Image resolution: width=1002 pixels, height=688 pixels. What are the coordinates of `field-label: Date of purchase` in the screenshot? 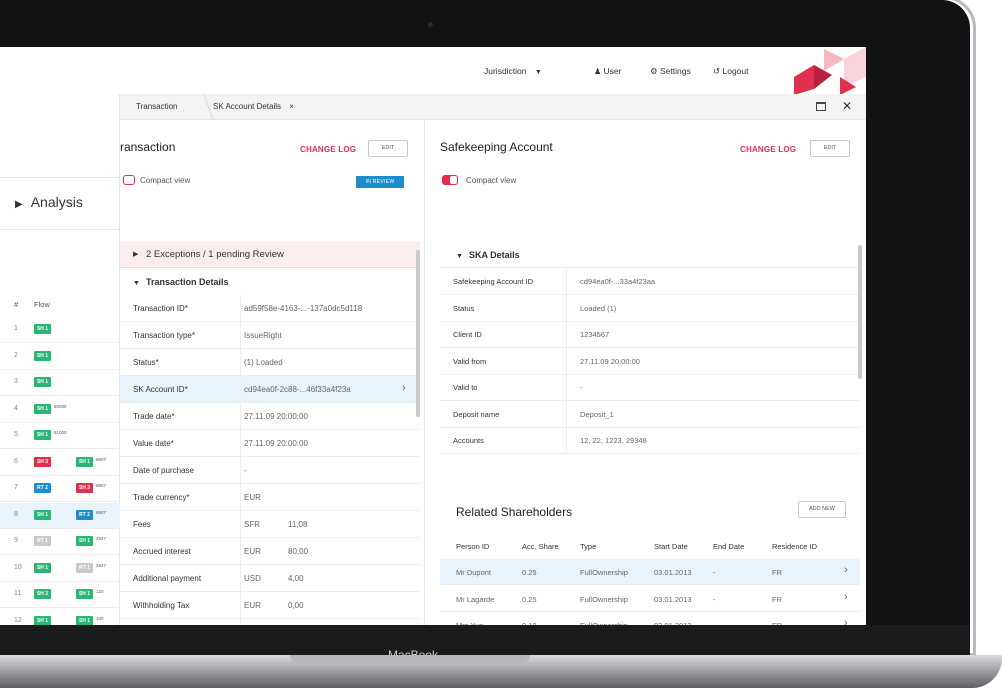 It's located at (163, 470).